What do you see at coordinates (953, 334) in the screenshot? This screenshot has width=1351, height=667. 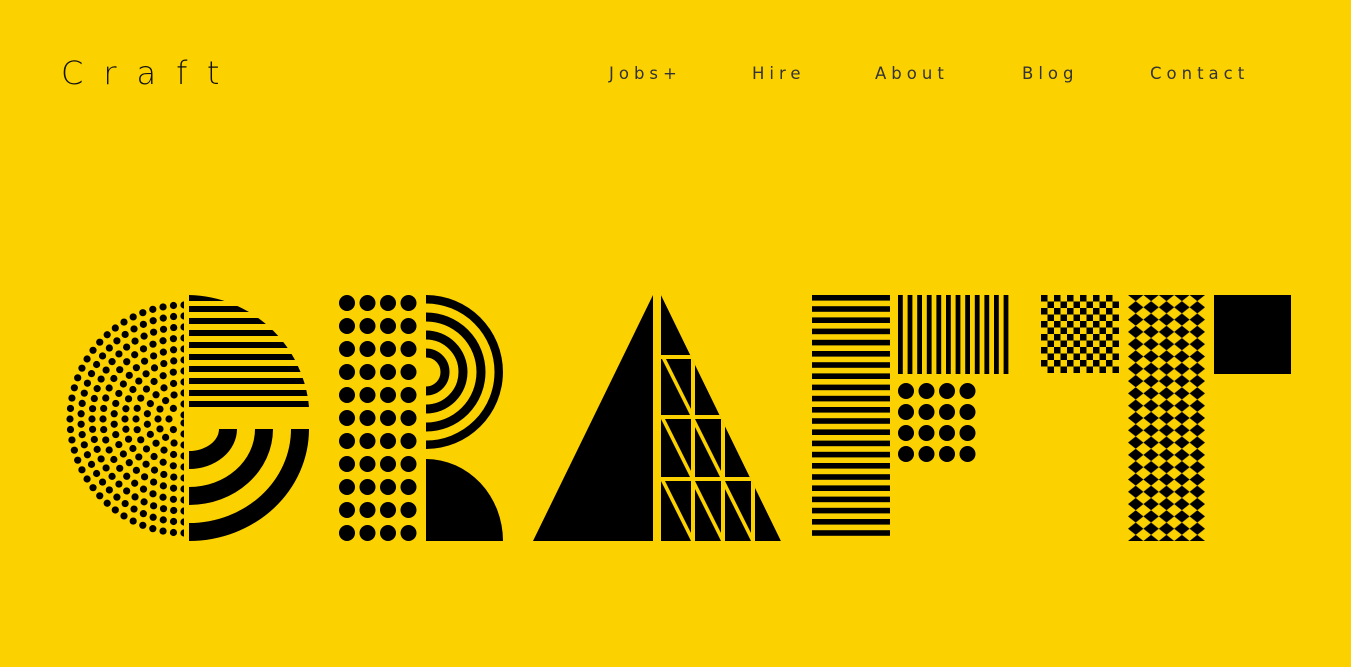 I see `f-arm-stripes` at bounding box center [953, 334].